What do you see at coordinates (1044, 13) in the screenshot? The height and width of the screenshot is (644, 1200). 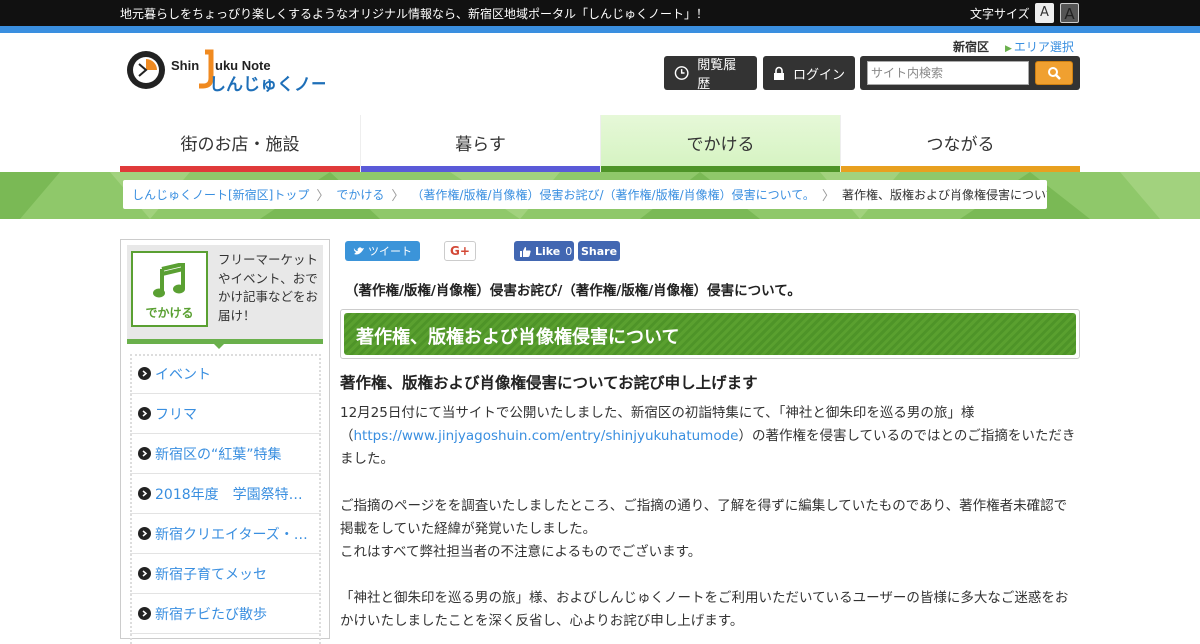 I see `font-size-small-button: A` at bounding box center [1044, 13].